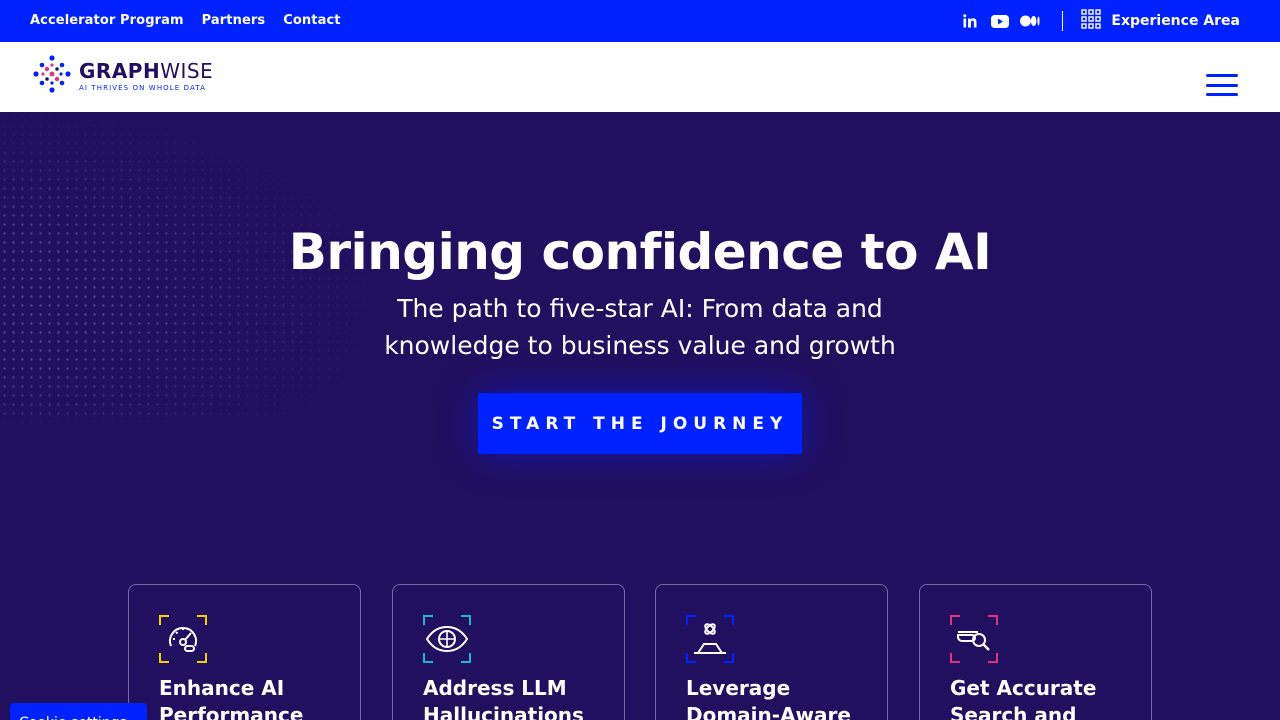  I want to click on link-partners: Partners, so click(234, 20).